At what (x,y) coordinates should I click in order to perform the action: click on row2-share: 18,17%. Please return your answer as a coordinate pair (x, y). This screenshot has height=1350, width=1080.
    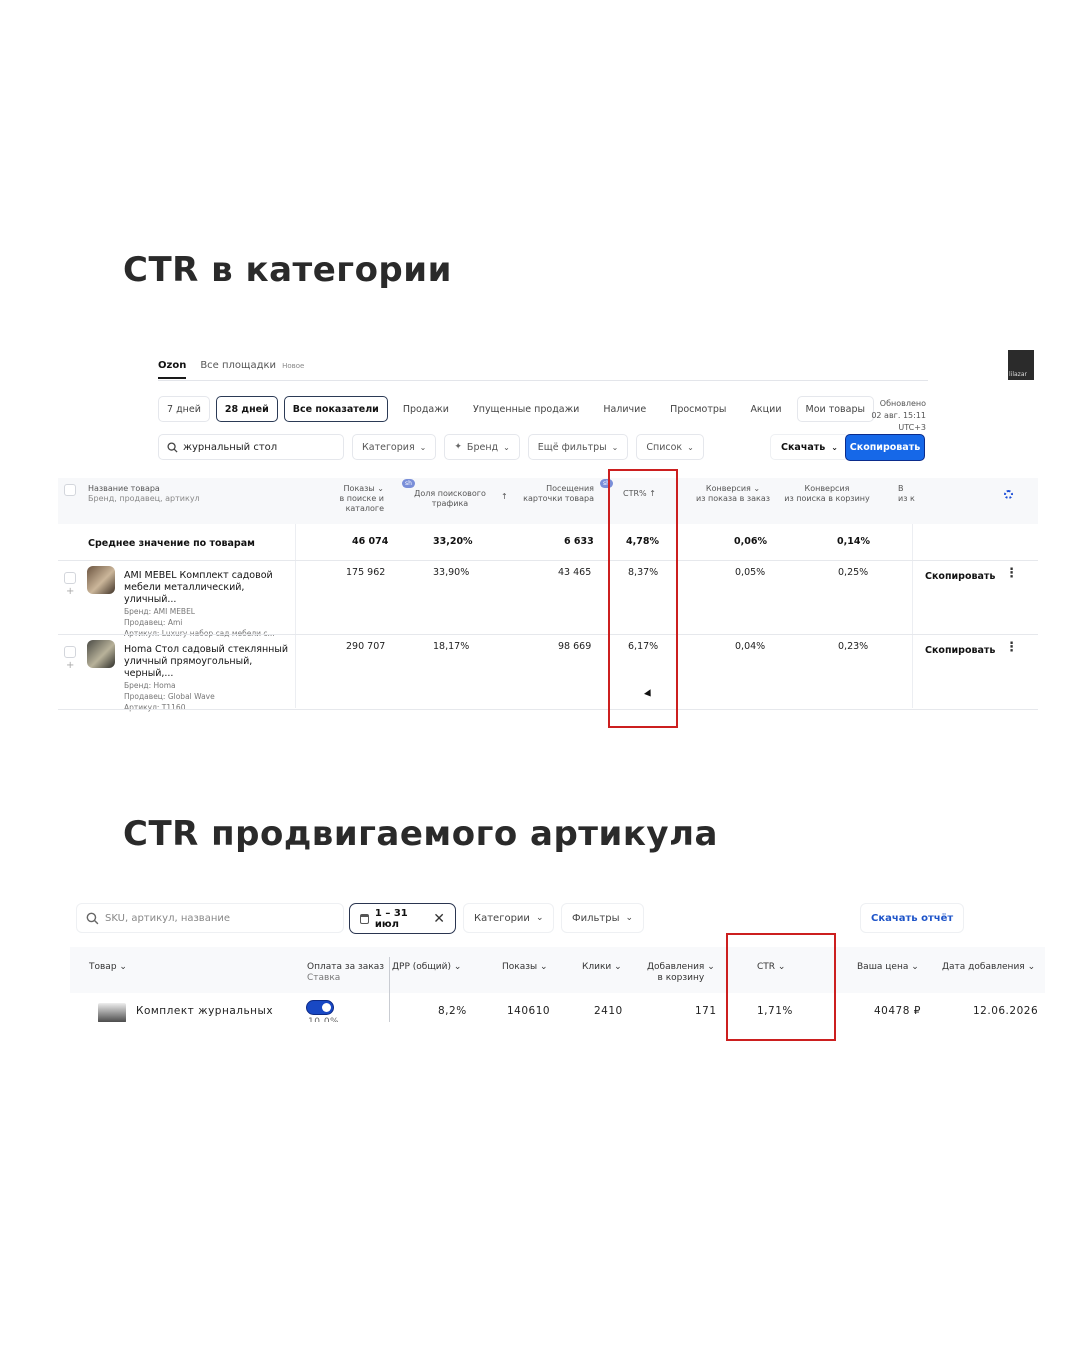
    Looking at the image, I should click on (451, 646).